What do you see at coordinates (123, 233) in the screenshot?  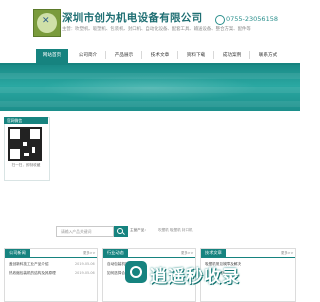 I see `search-icon-handle` at bounding box center [123, 233].